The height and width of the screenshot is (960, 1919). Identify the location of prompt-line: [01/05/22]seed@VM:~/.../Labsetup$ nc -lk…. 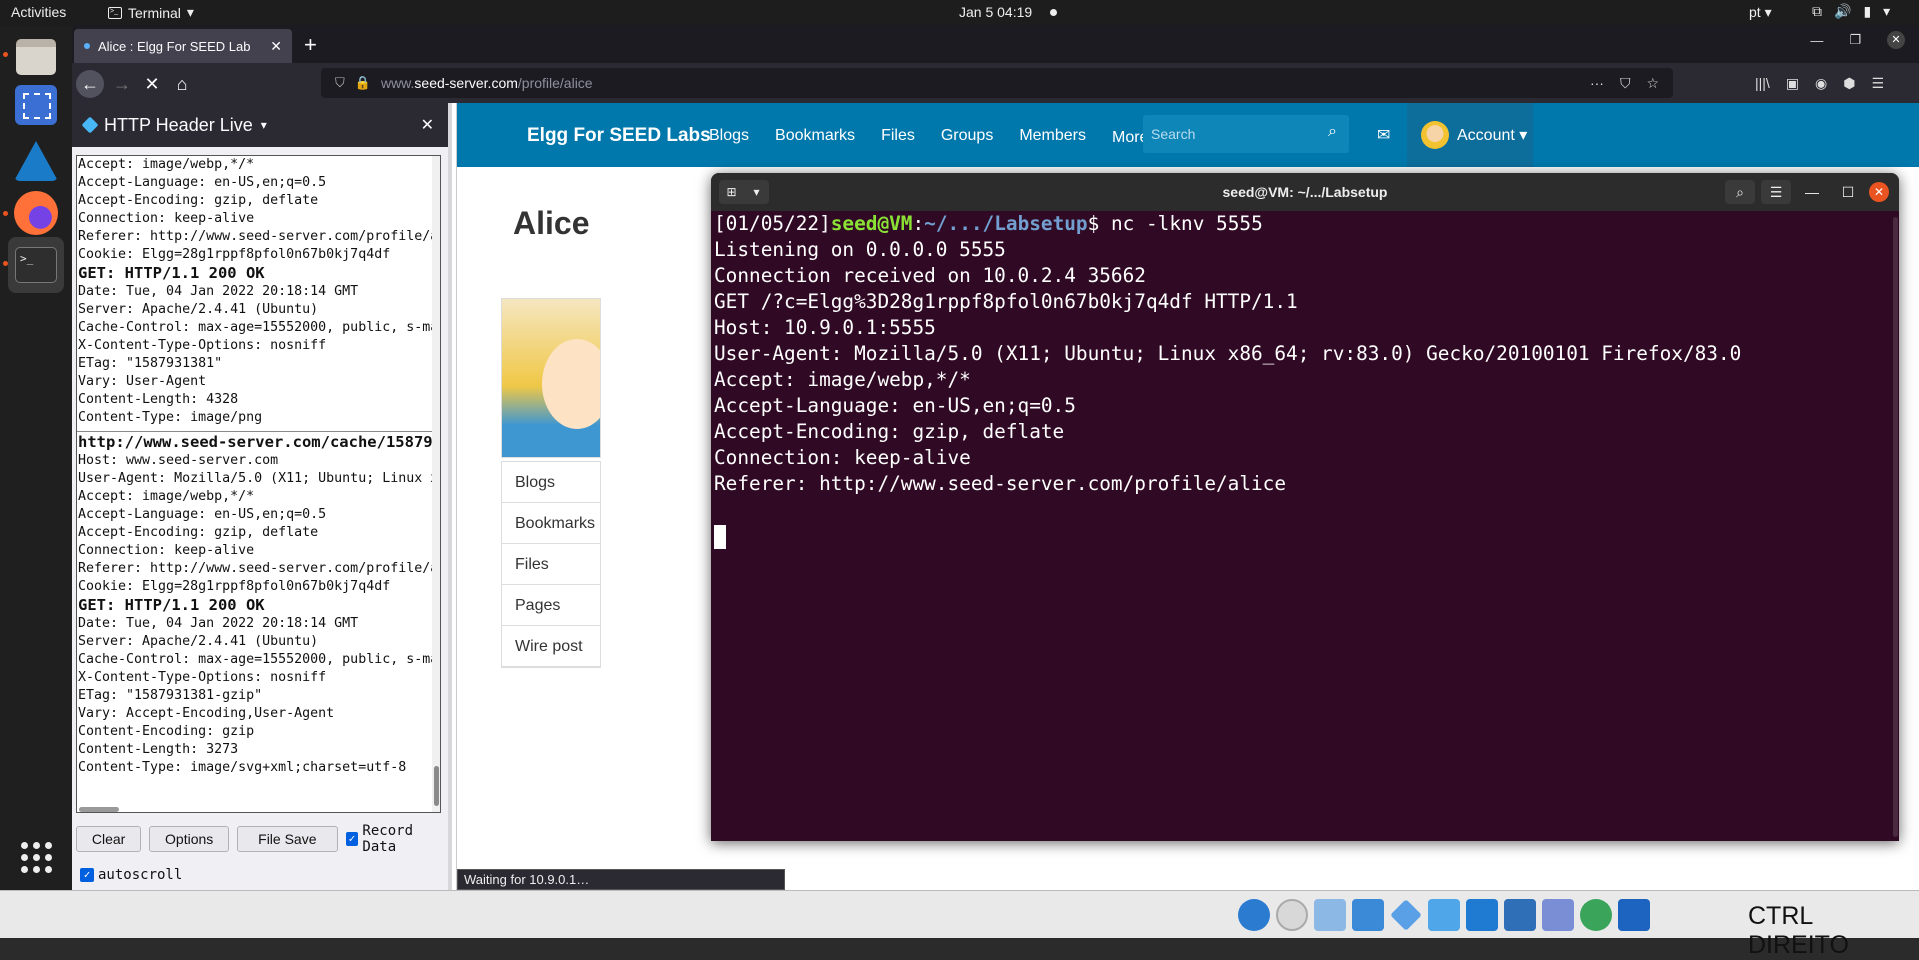
(1227, 226).